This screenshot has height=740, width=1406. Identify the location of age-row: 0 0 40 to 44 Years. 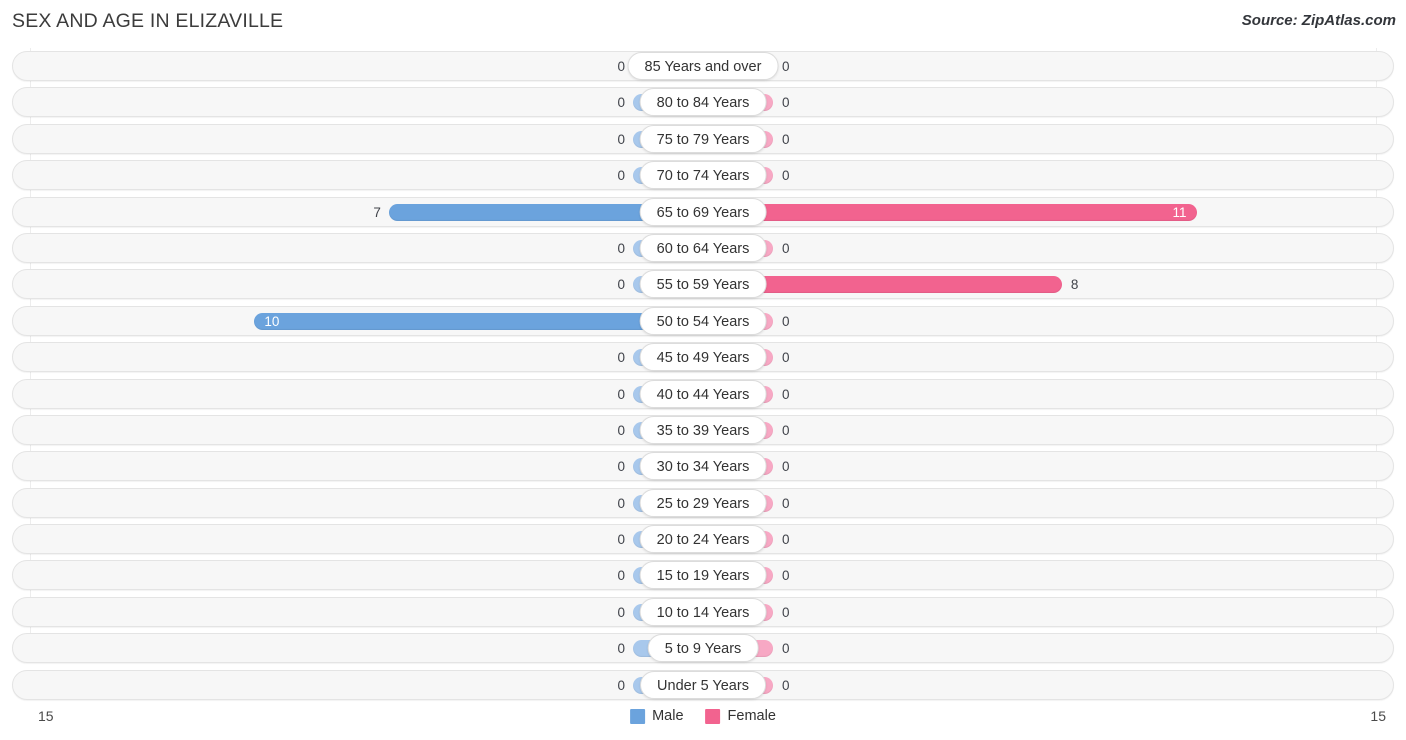
(703, 394).